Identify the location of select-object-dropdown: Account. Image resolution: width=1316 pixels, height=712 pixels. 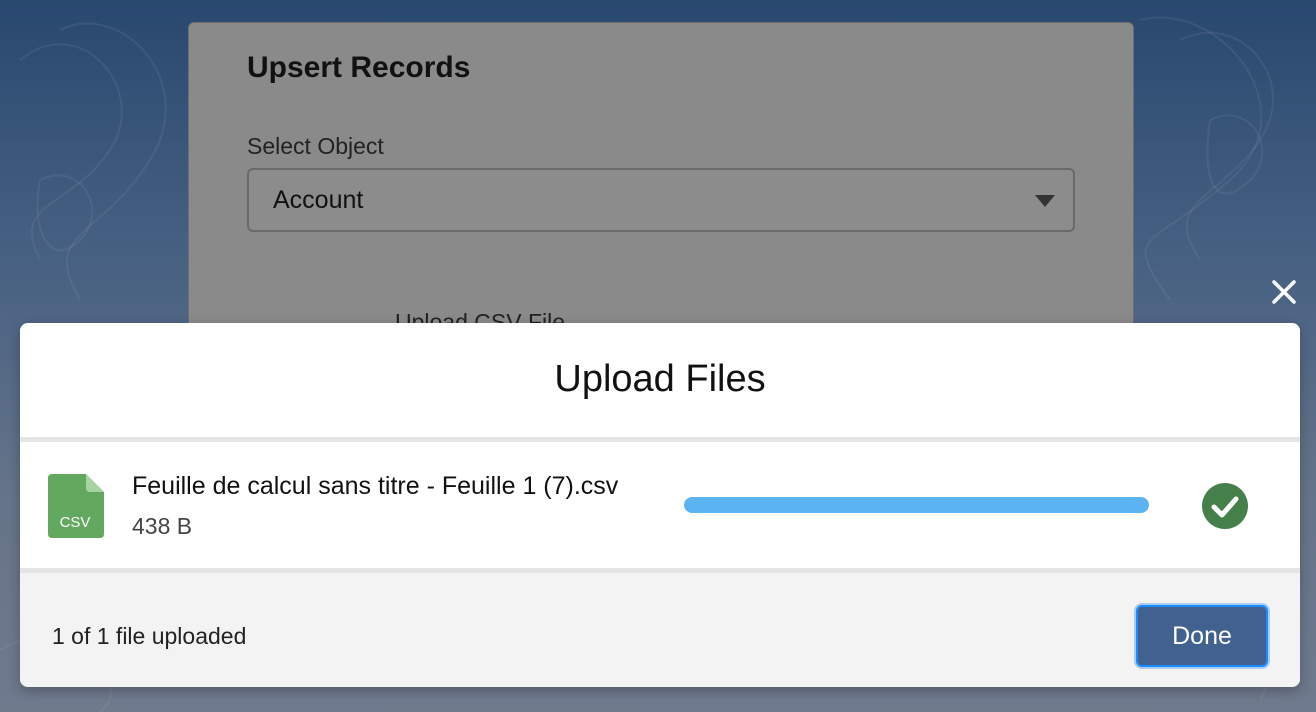
(661, 200).